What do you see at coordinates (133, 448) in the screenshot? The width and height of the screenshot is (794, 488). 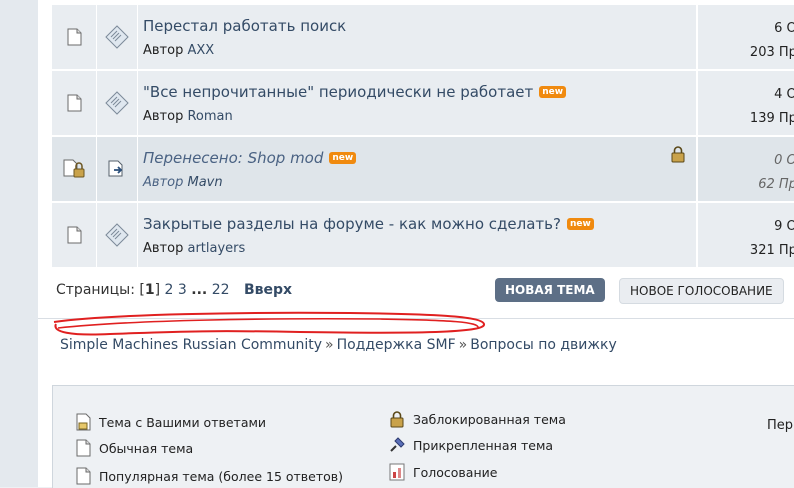 I see `legend-normal: Обычная тема` at bounding box center [133, 448].